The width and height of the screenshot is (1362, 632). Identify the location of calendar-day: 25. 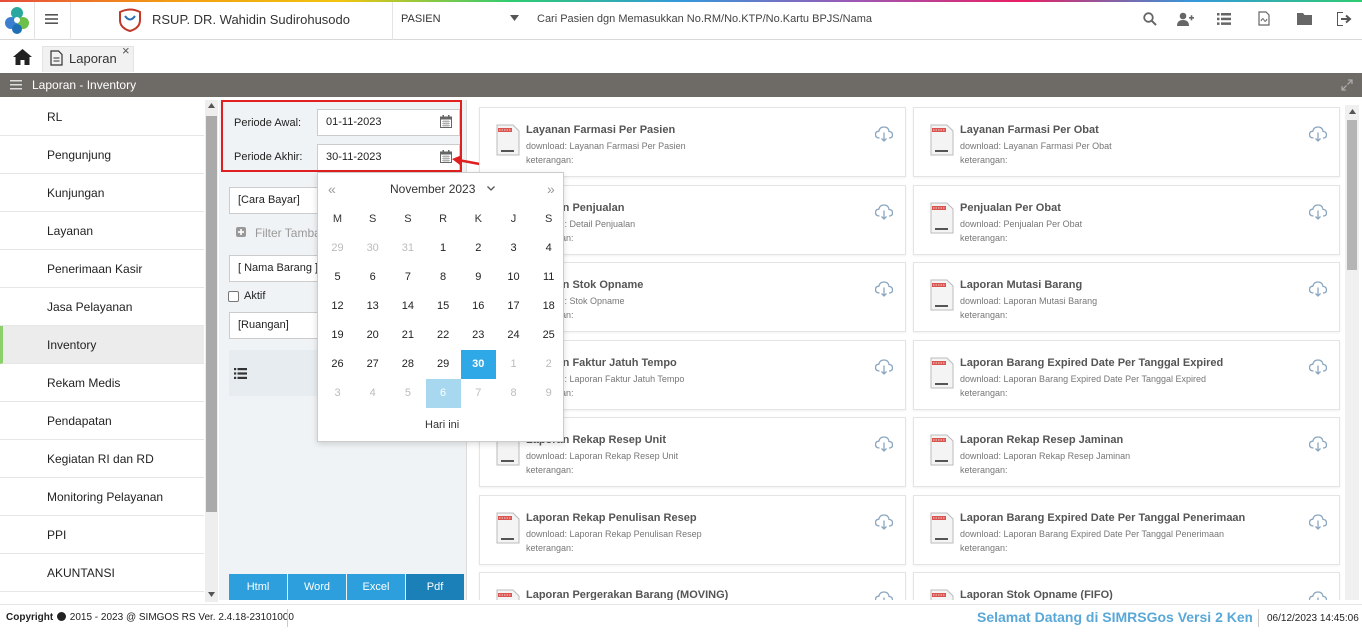
(548, 335).